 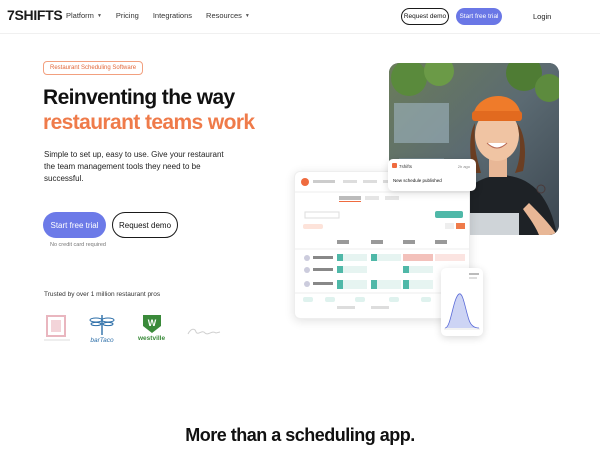 What do you see at coordinates (224, 15) in the screenshot?
I see `nav-resources-label: Resources` at bounding box center [224, 15].